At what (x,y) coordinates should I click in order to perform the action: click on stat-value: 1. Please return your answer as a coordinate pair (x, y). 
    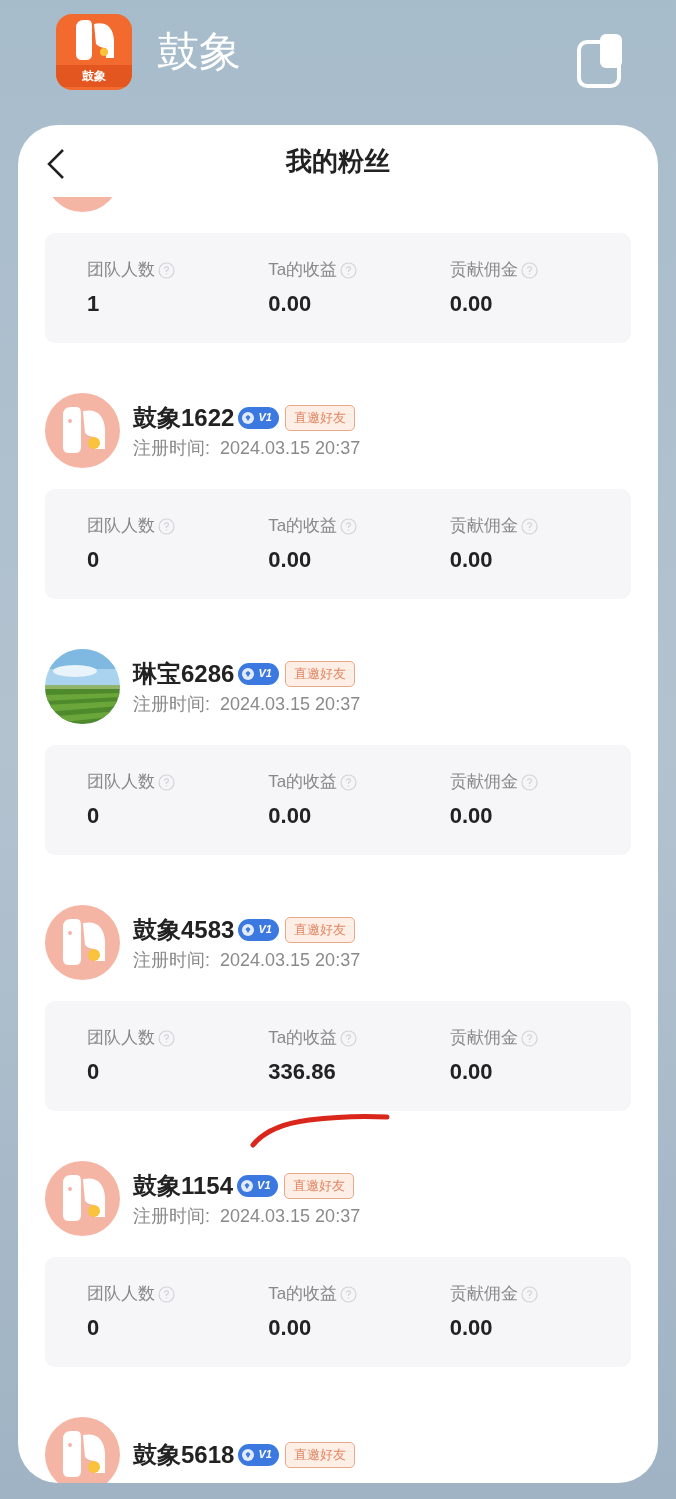
    Looking at the image, I should click on (94, 304).